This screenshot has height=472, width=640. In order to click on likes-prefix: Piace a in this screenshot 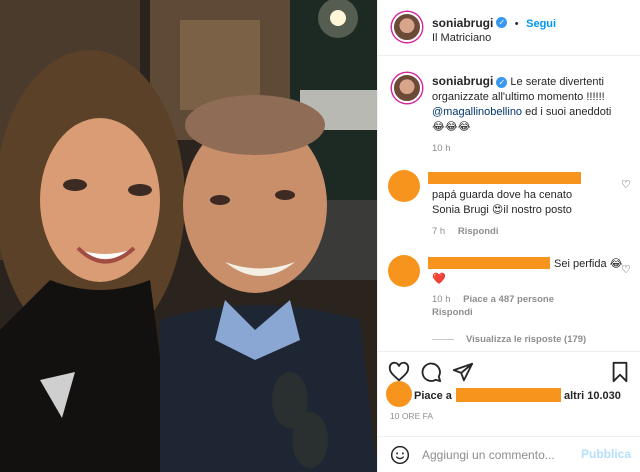, I will do `click(433, 396)`.